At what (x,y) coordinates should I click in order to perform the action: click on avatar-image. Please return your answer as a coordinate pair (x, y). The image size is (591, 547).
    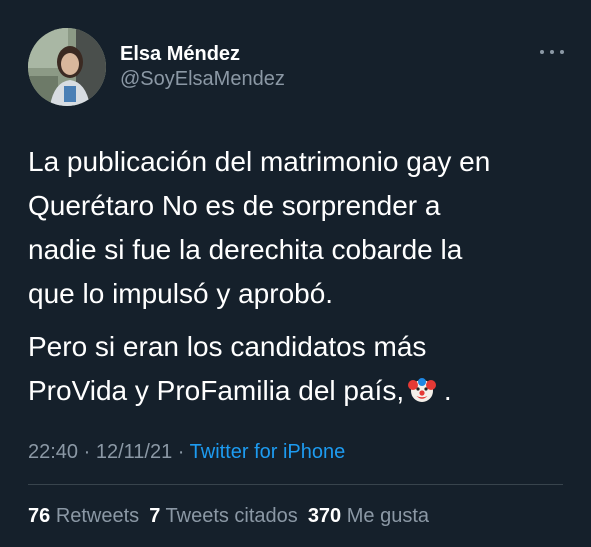
    Looking at the image, I should click on (67, 67).